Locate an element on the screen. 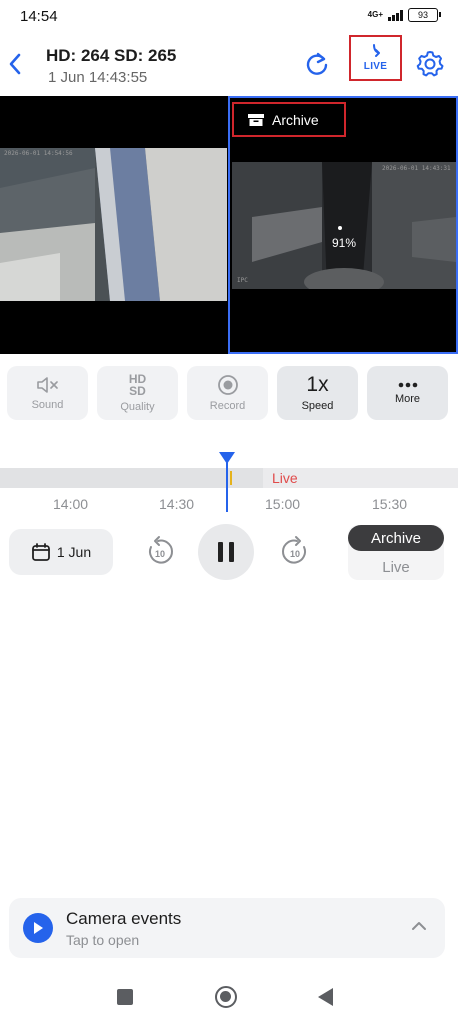 This screenshot has height=1022, width=458. hd-sd-icon: HD SD is located at coordinates (137, 385).